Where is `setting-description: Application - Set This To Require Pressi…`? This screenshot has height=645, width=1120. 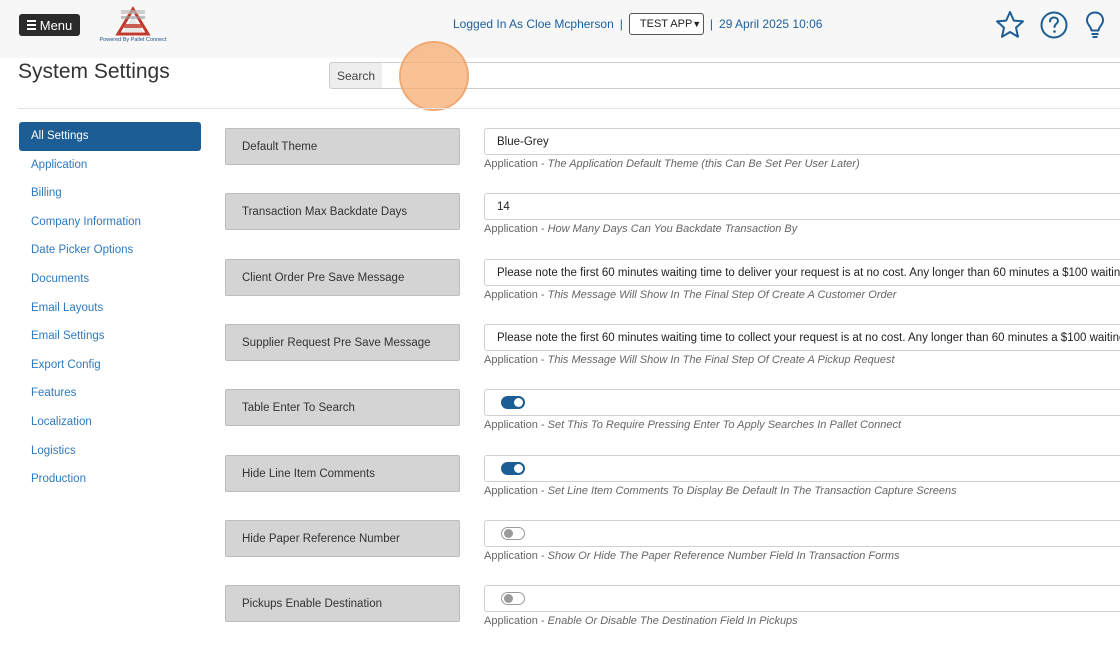
setting-description: Application - Set This To Require Pressi… is located at coordinates (693, 425).